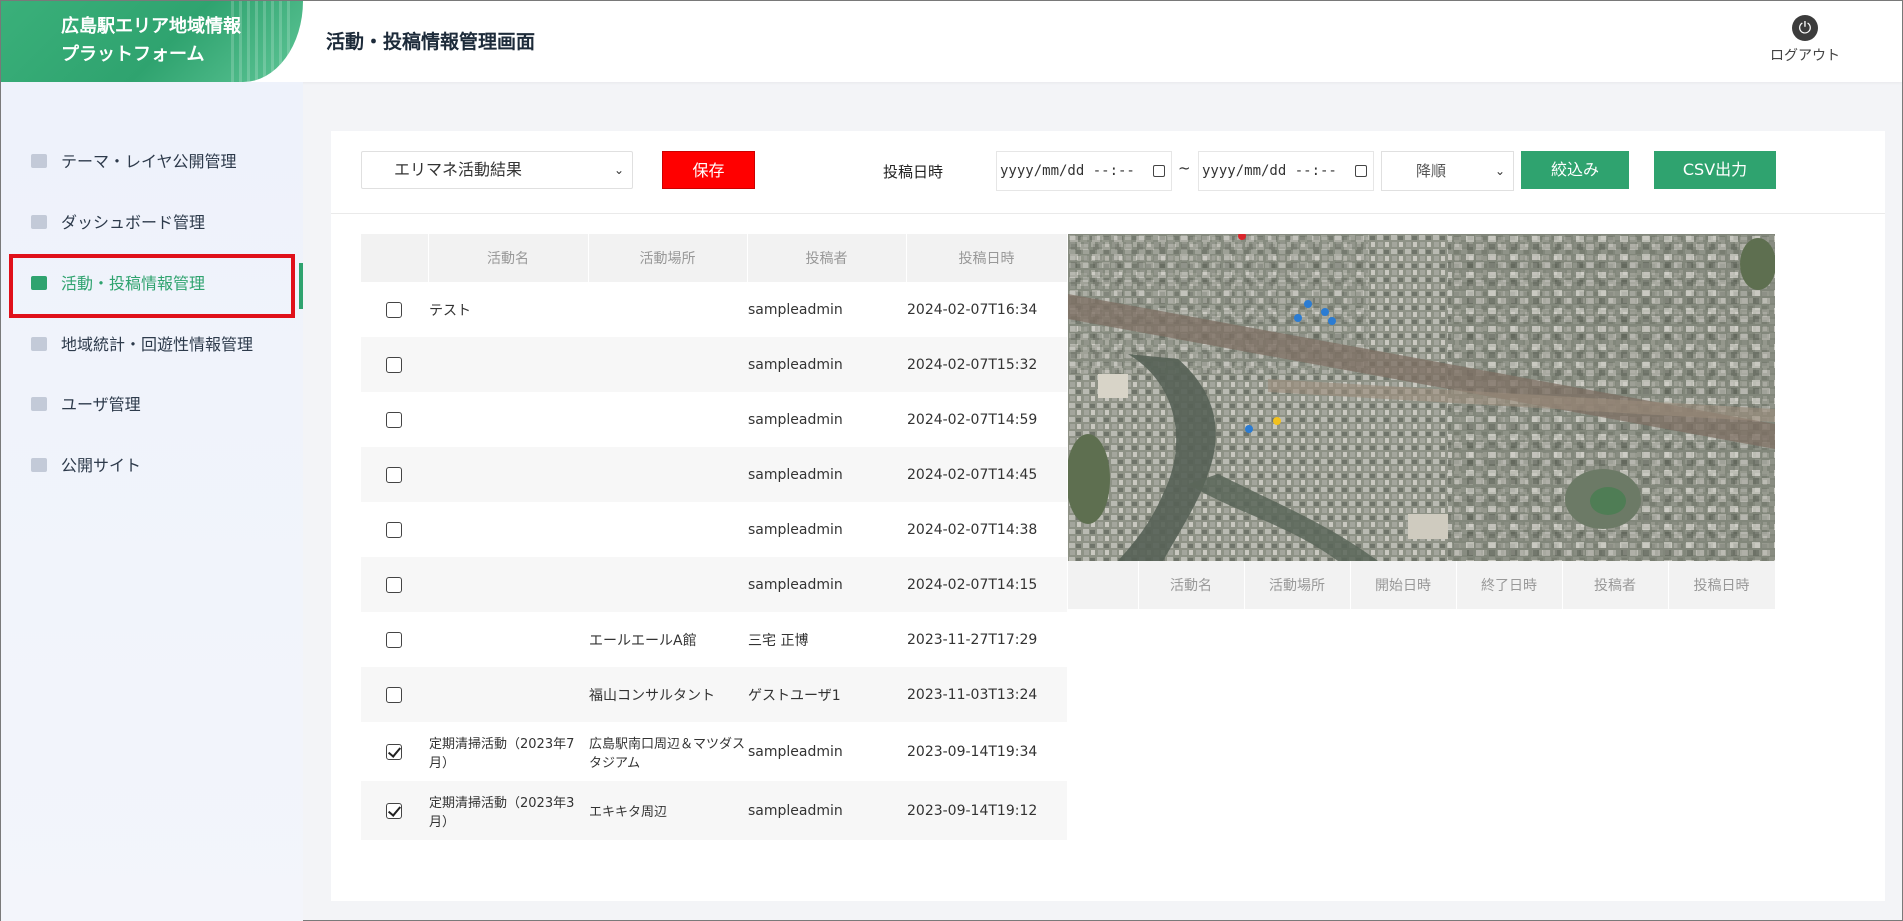  What do you see at coordinates (1447, 171) in the screenshot?
I see `sort-order-select: 降順 ⌄` at bounding box center [1447, 171].